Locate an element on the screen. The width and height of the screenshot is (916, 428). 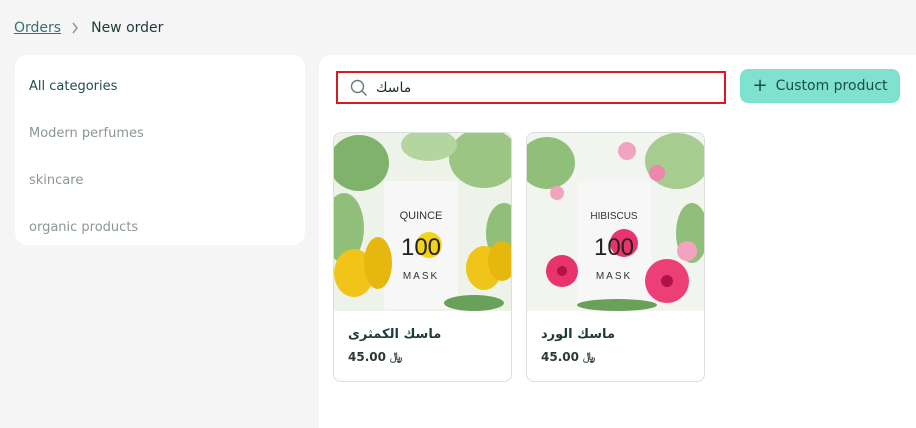
plus-icon: + is located at coordinates (760, 85).